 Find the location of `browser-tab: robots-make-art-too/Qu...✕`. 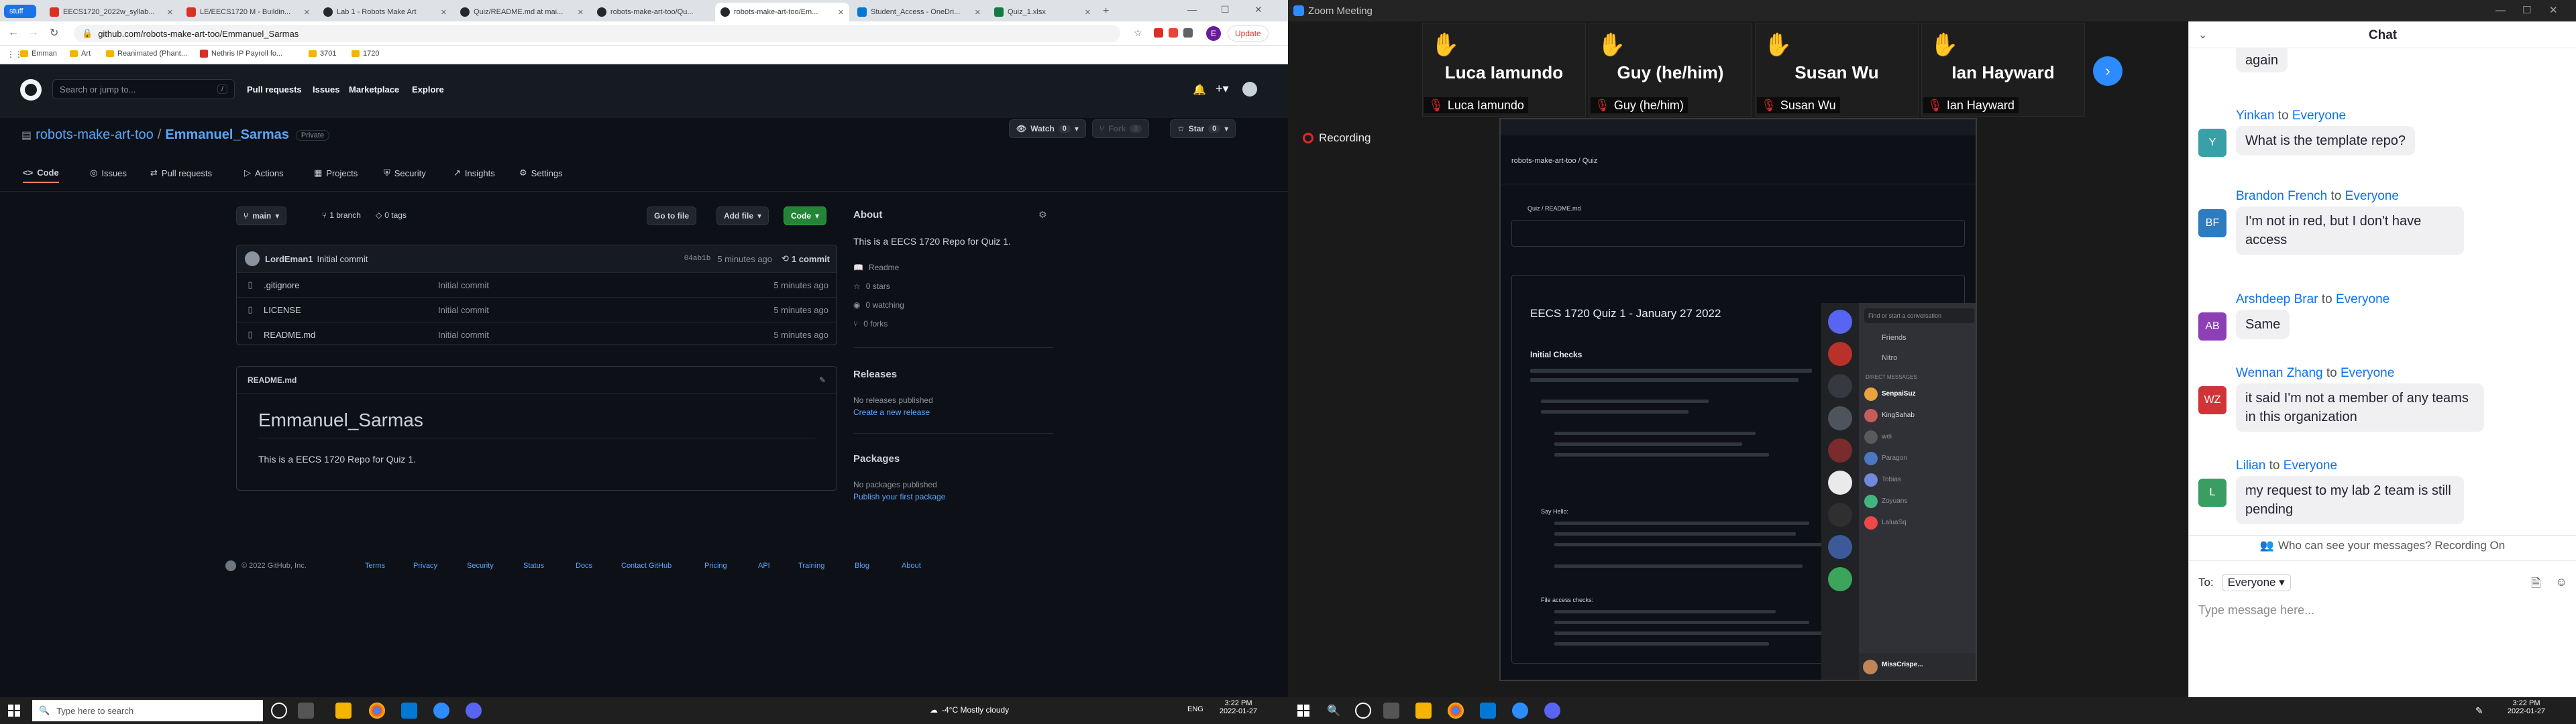

browser-tab: robots-make-art-too/Qu...✕ is located at coordinates (659, 12).